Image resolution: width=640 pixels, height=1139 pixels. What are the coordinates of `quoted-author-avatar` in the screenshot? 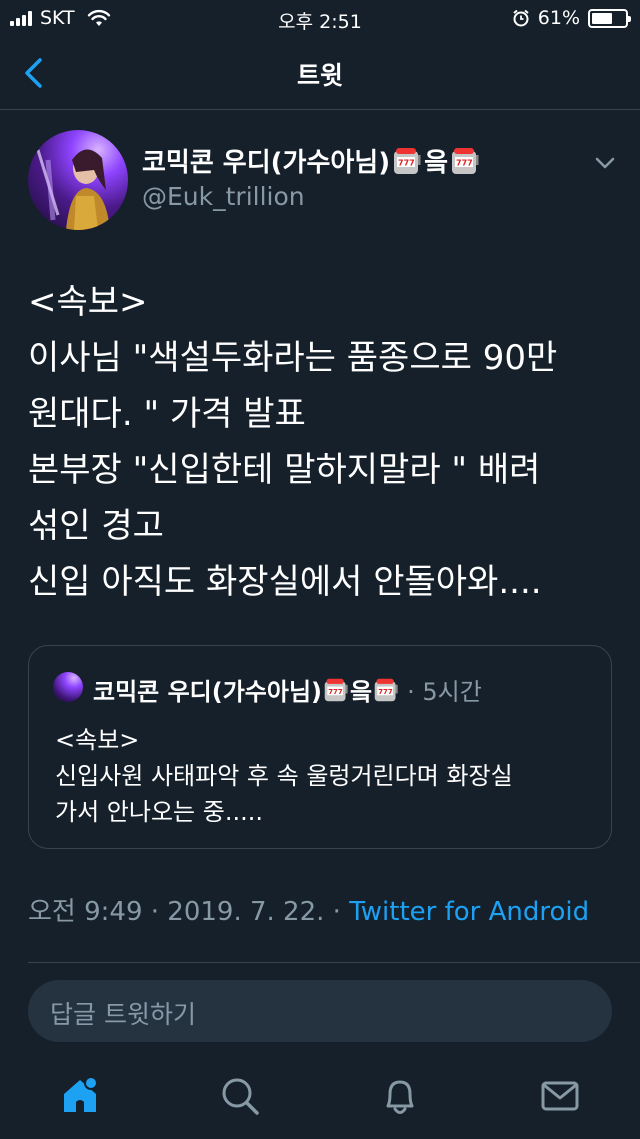 It's located at (68, 687).